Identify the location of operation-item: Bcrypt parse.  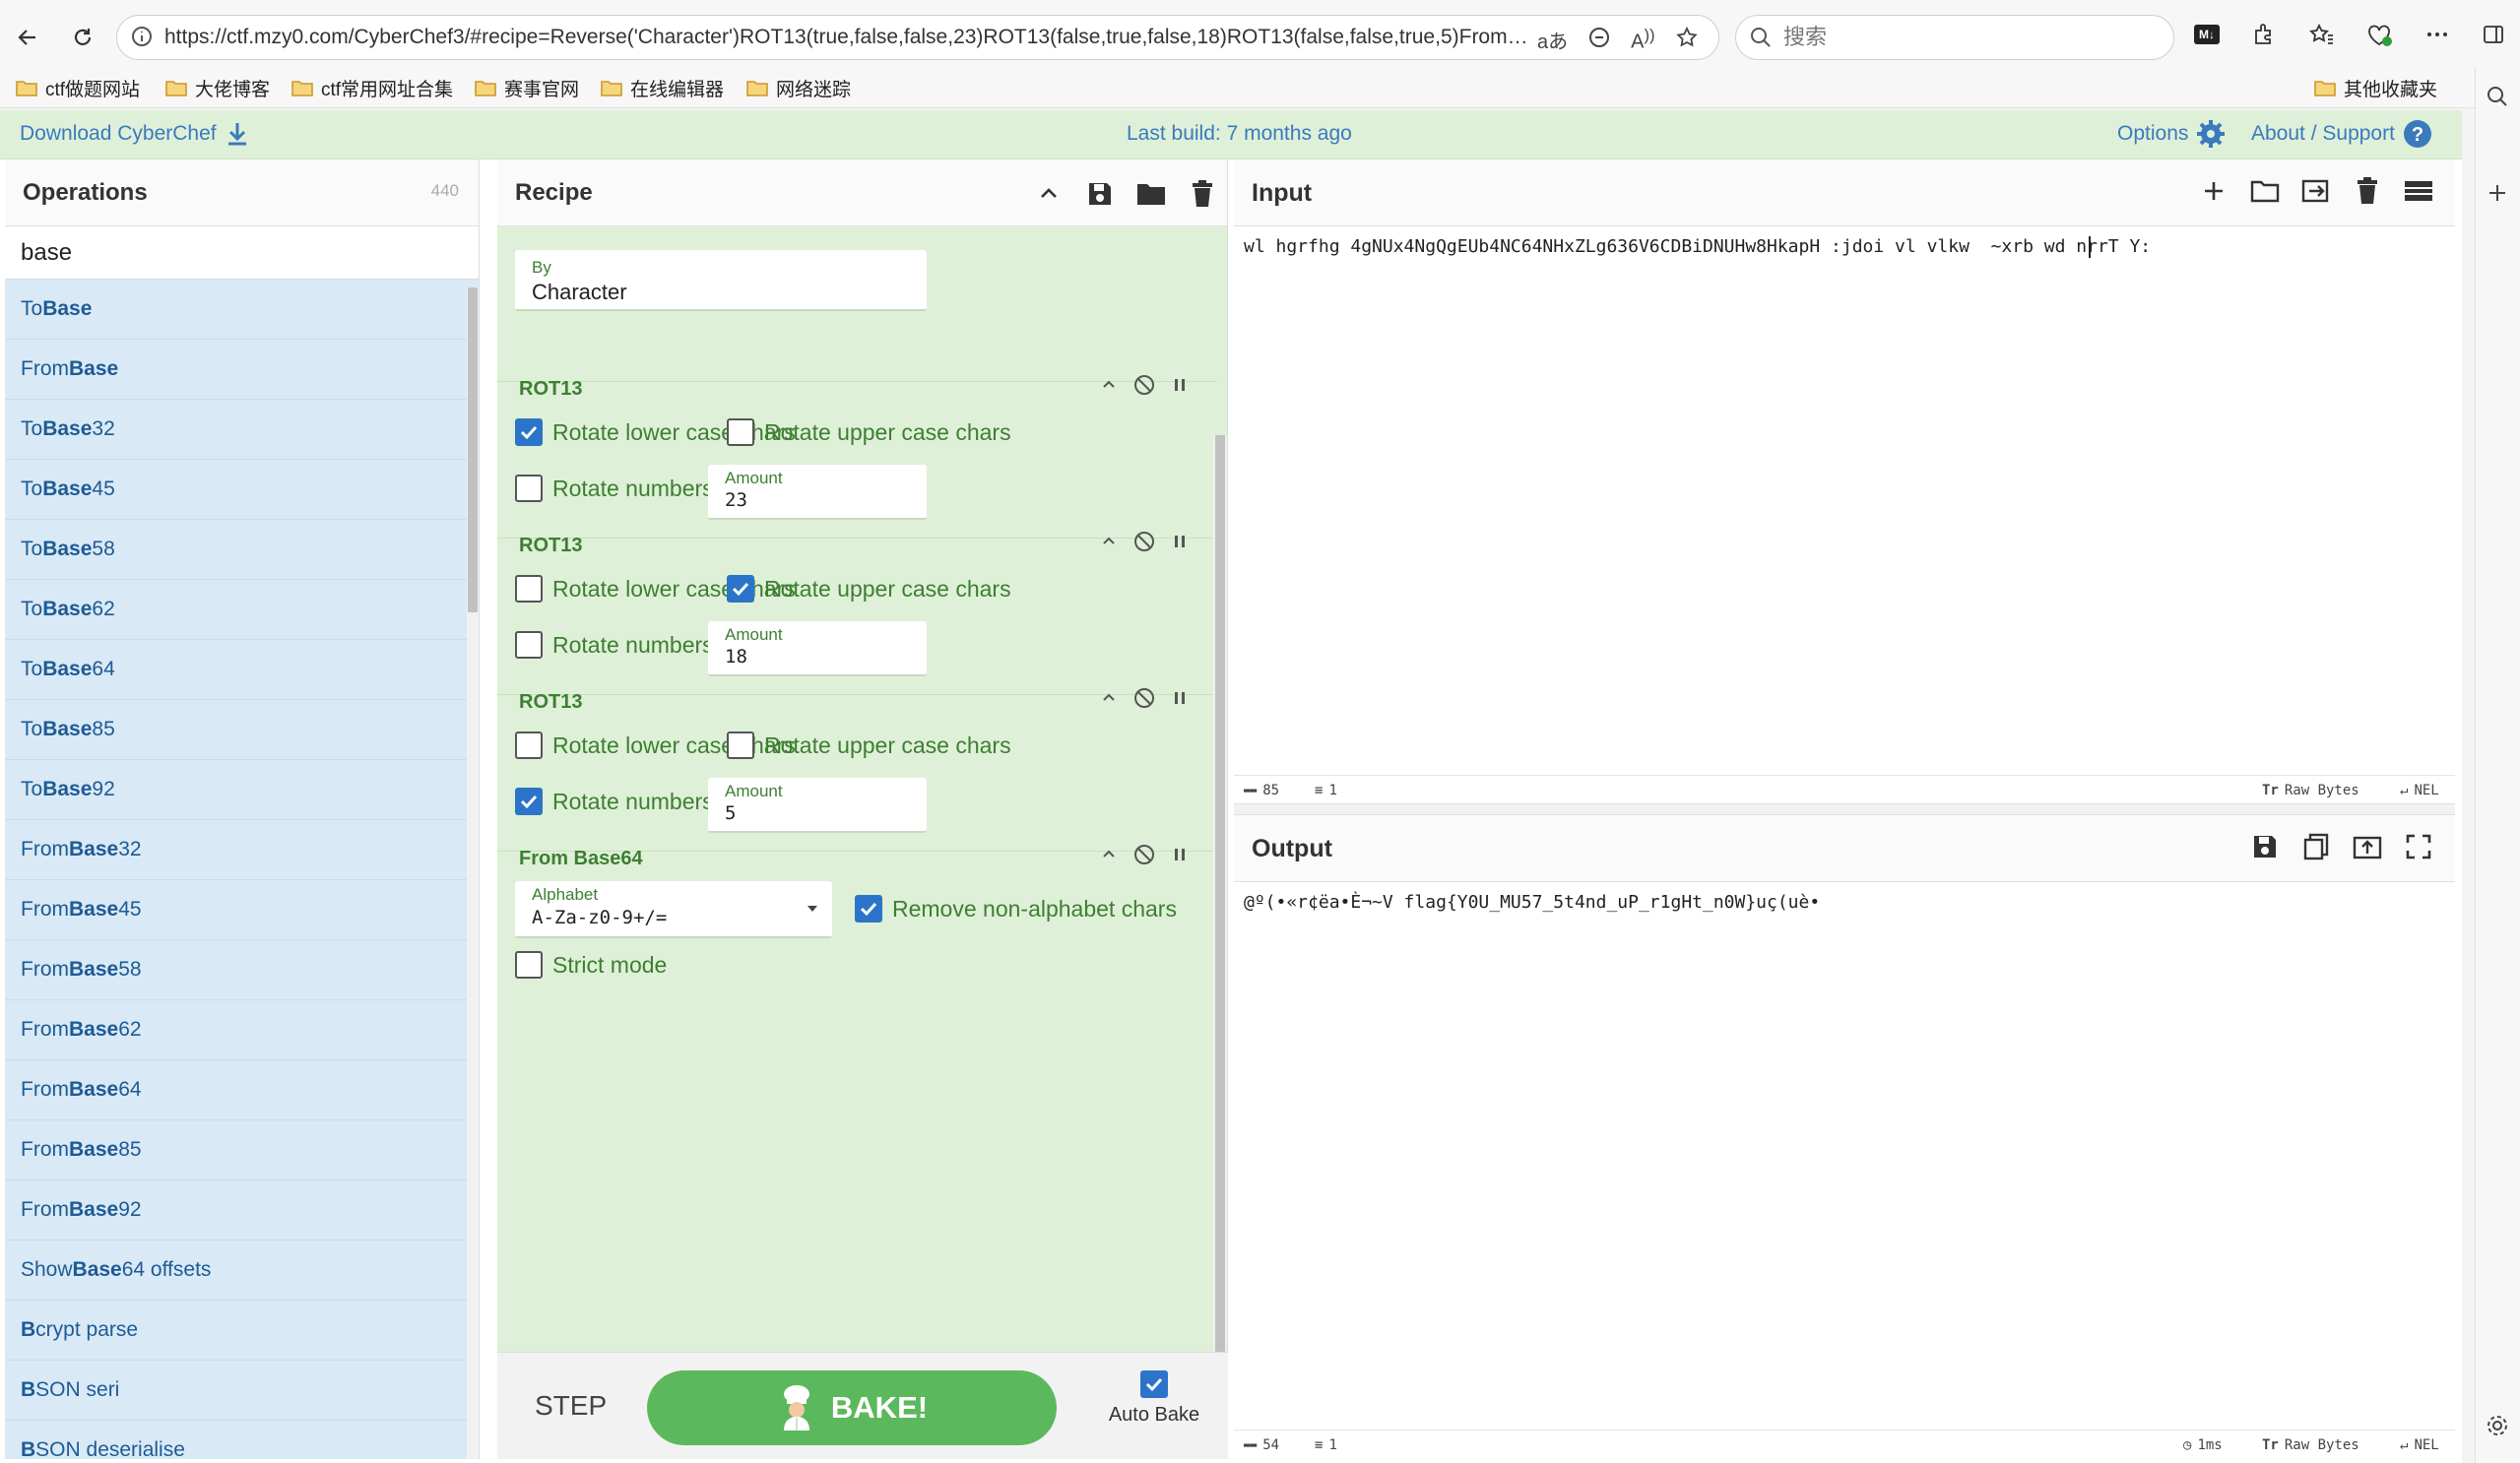
(242, 1331).